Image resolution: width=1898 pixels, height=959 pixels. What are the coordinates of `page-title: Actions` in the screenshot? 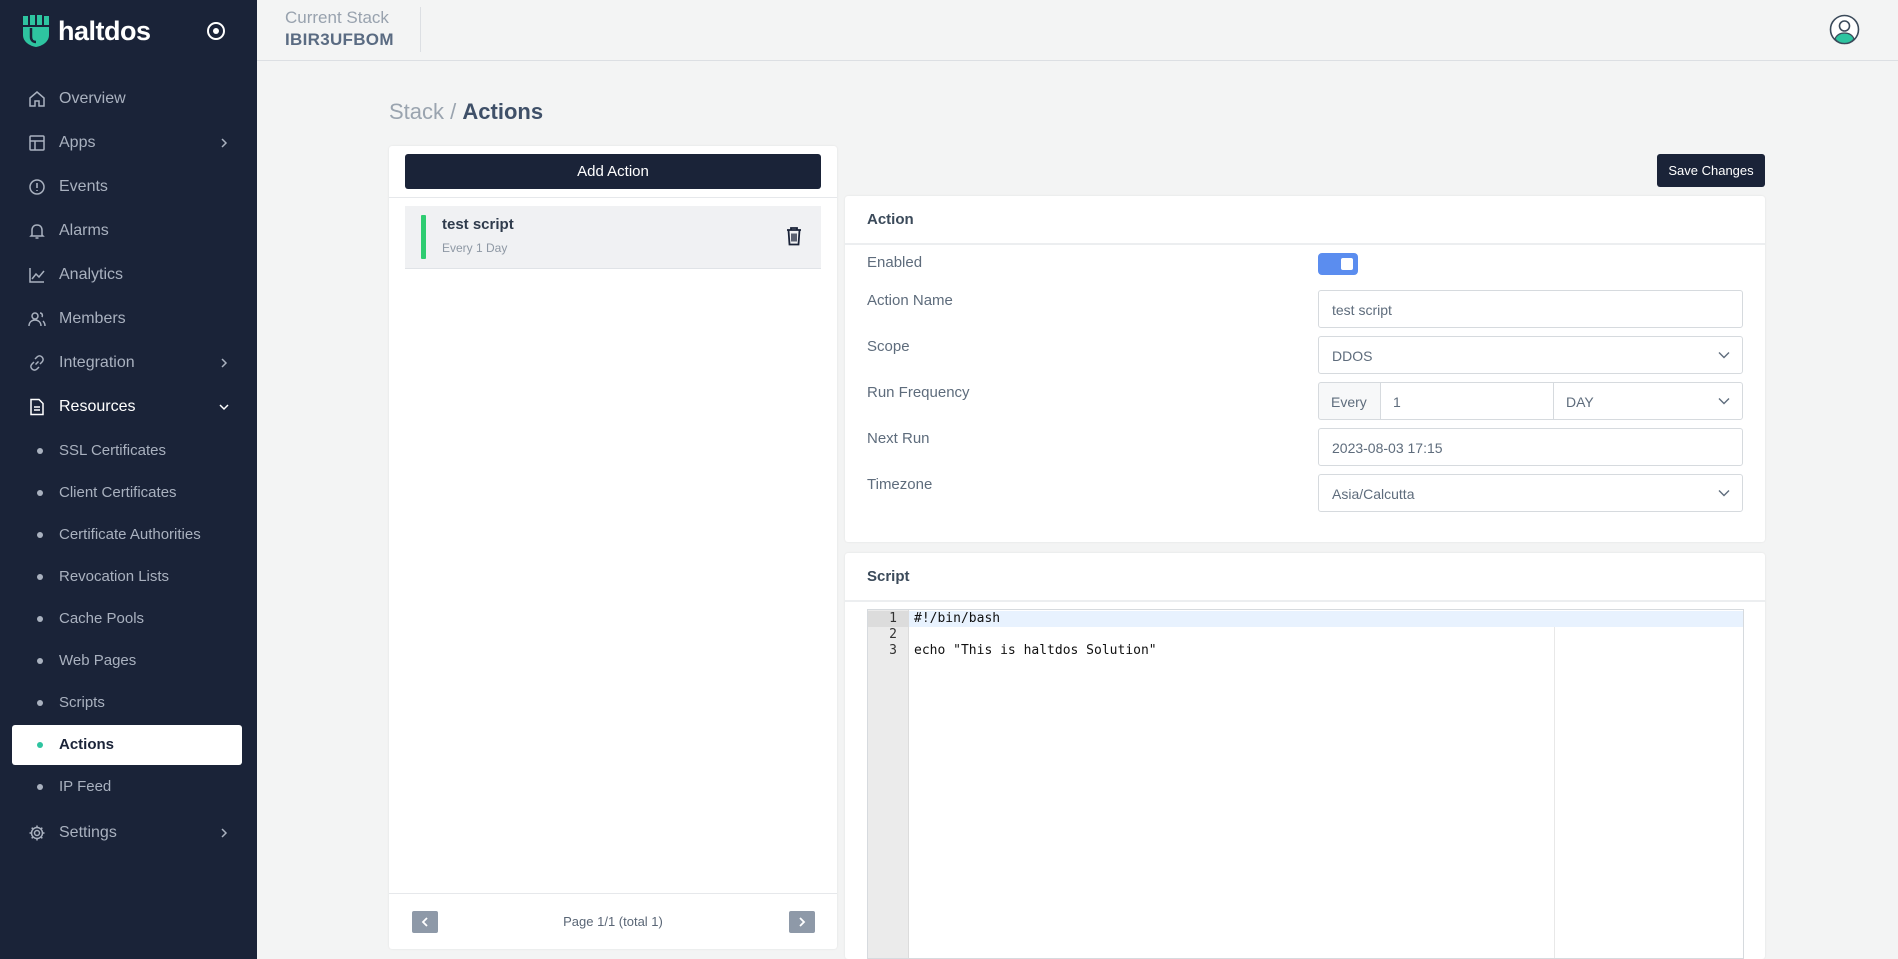 It's located at (503, 111).